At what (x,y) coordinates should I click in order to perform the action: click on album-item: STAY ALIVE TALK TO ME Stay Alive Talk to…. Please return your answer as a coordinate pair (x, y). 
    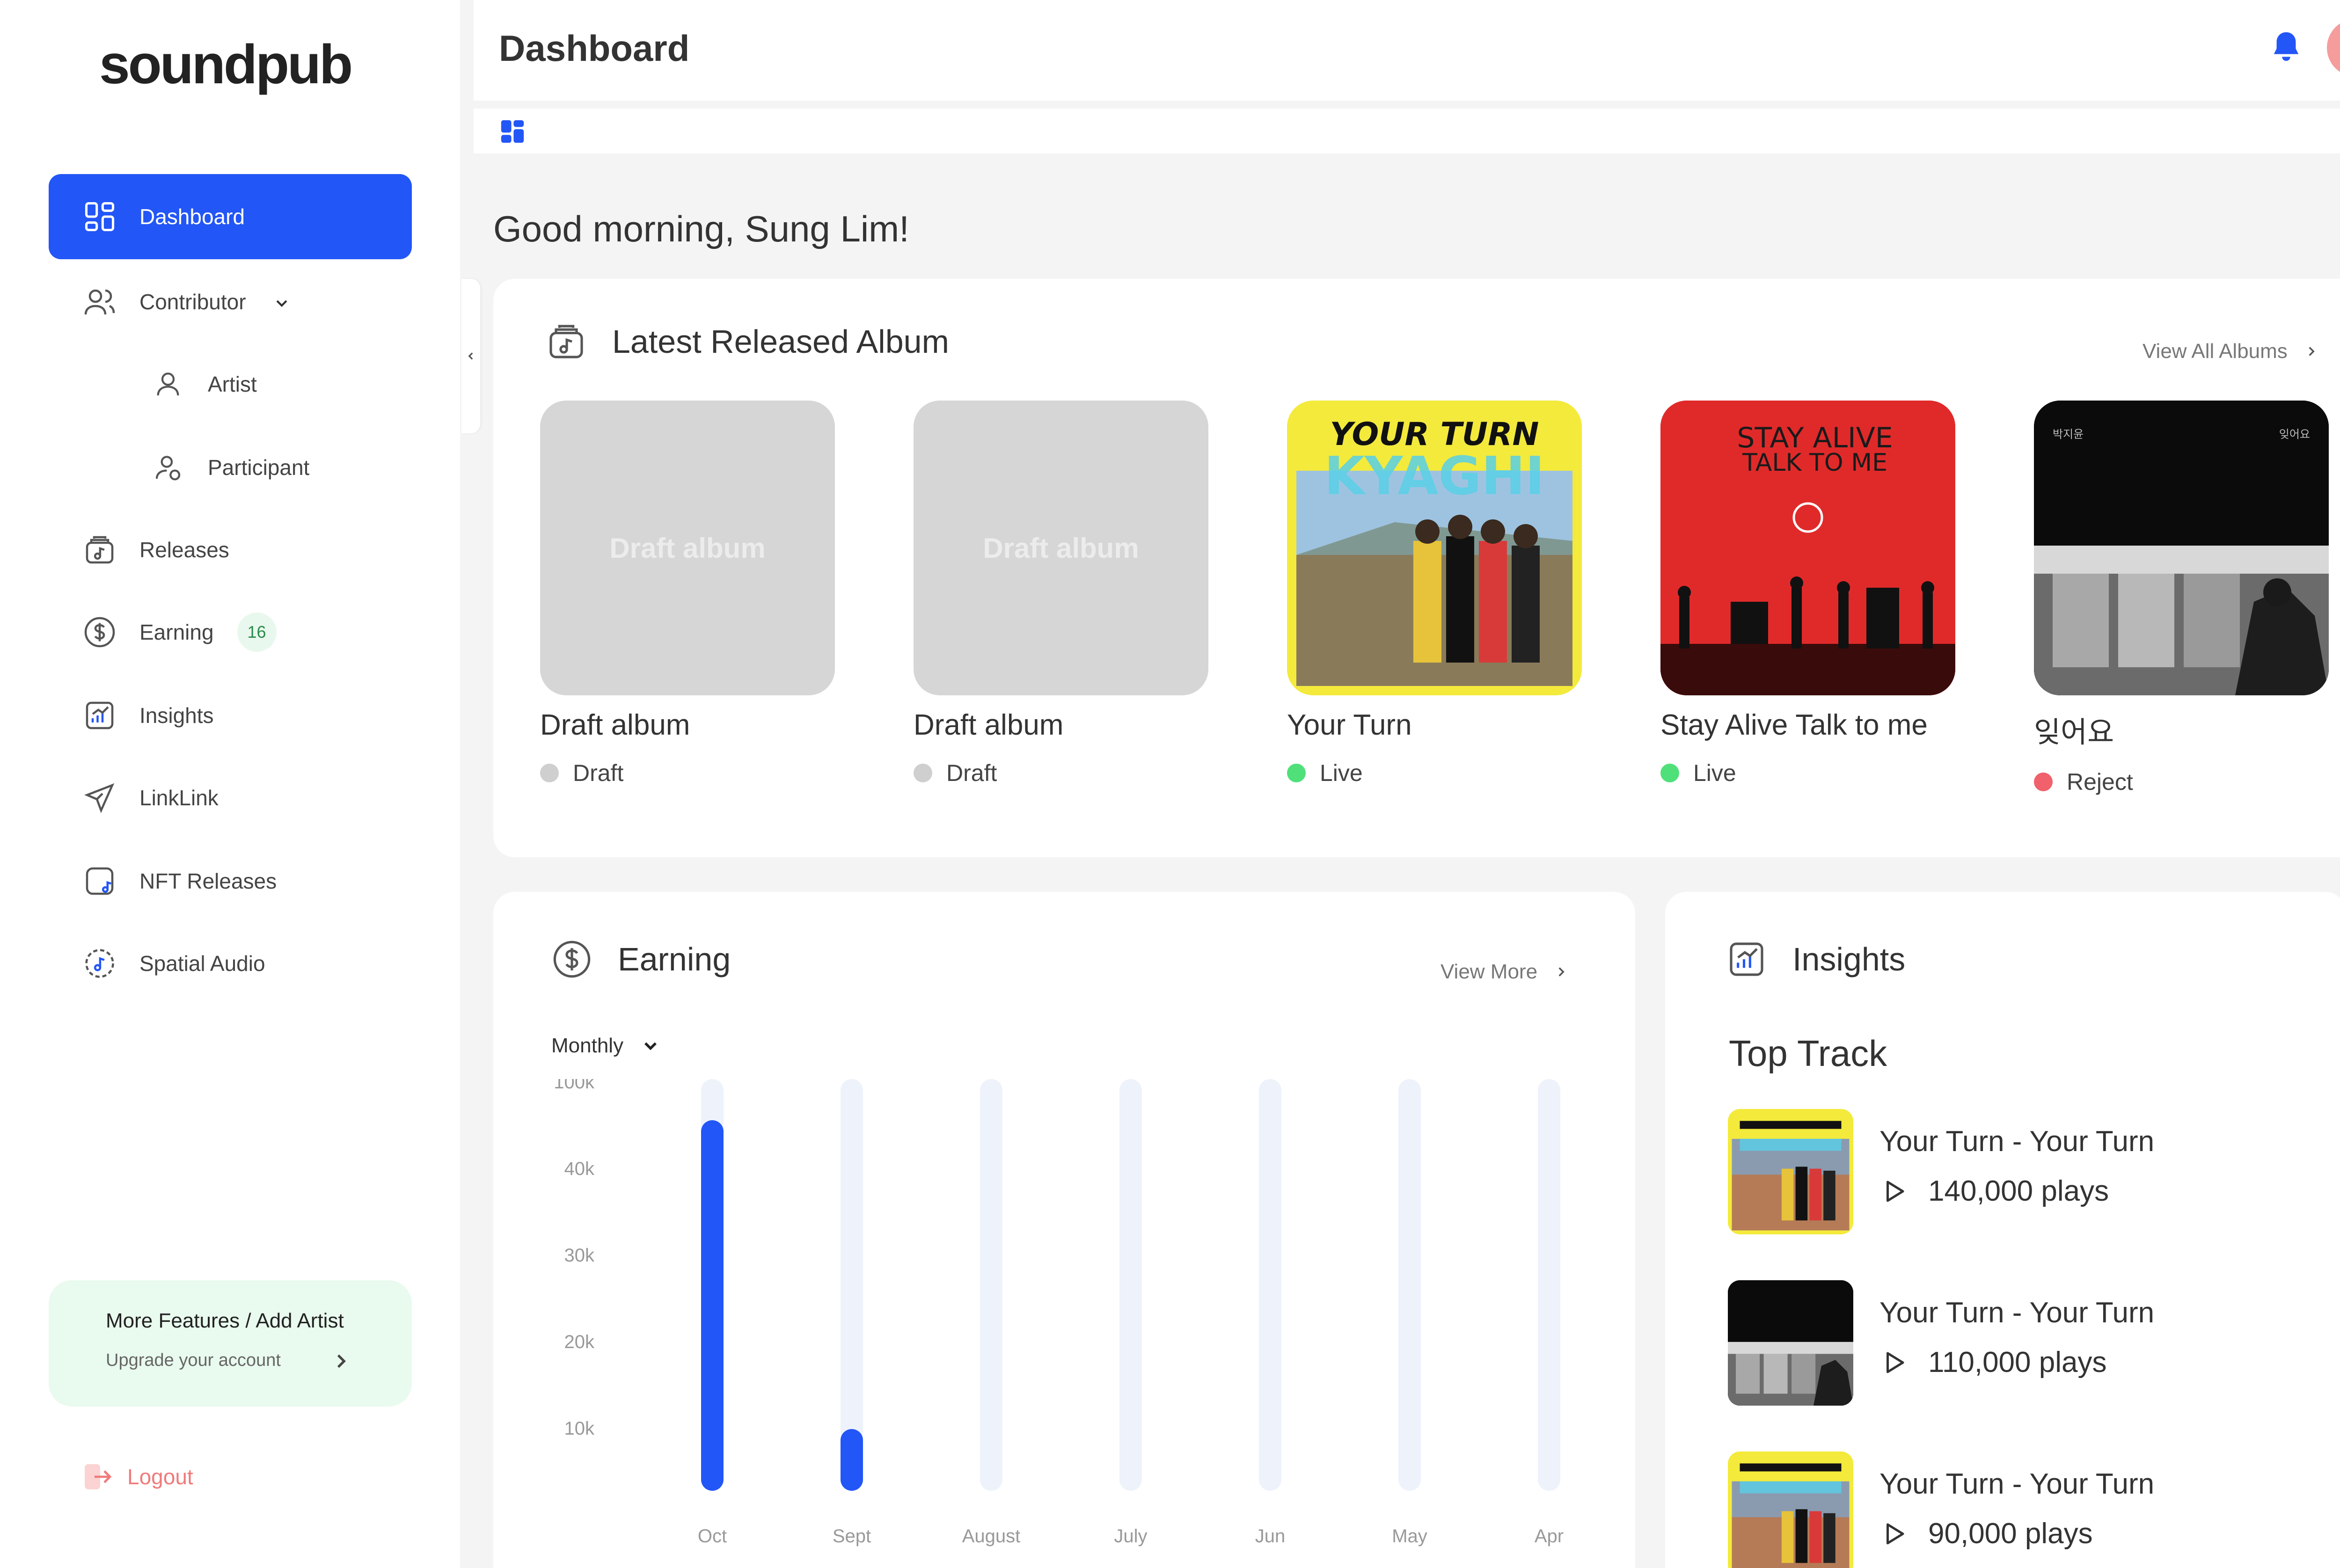
    Looking at the image, I should click on (1808, 594).